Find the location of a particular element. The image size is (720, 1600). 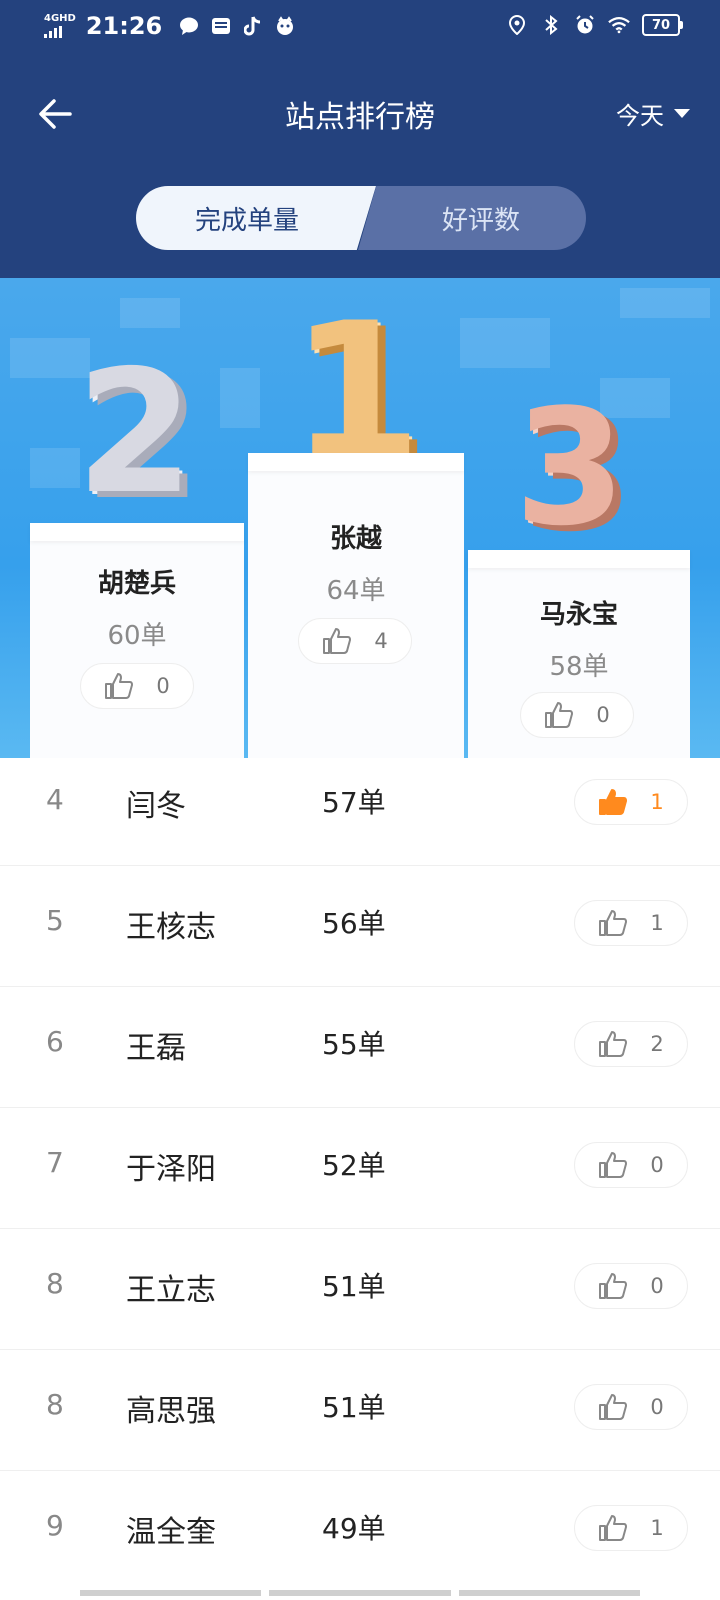

courier-name: 于泽阳 is located at coordinates (171, 1169).